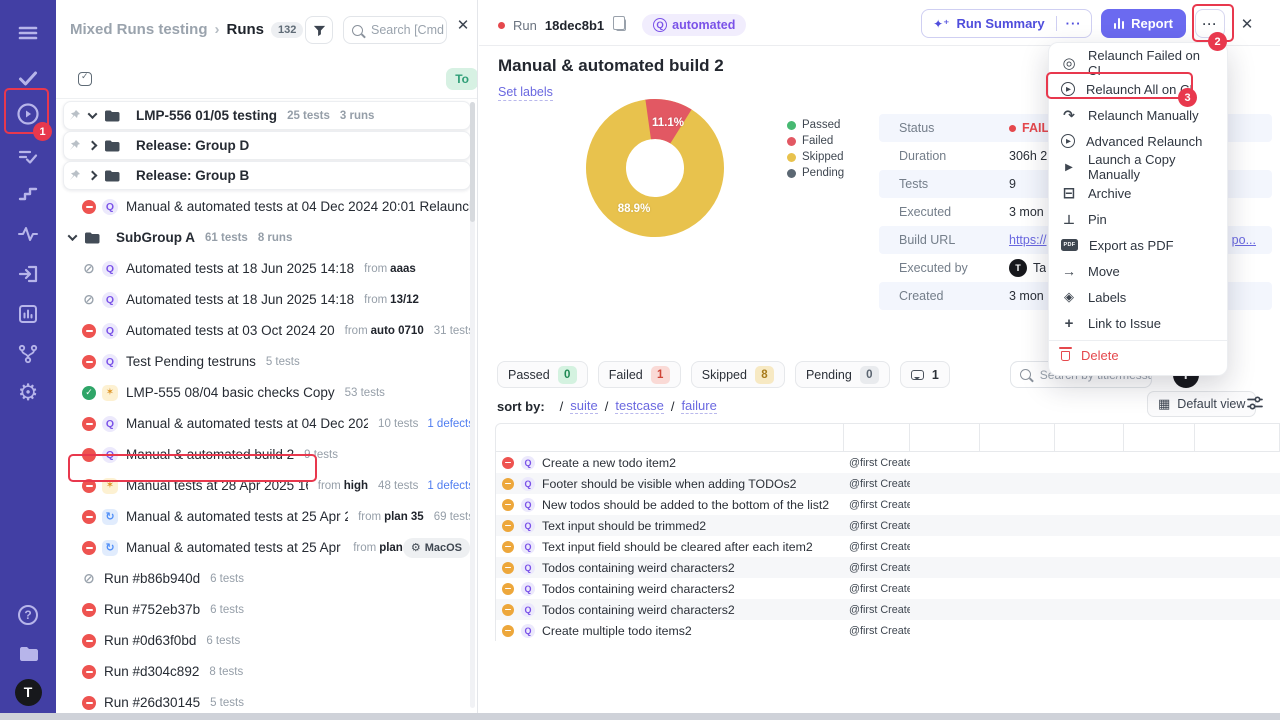  I want to click on menu-item: Launch a Copy Manually, so click(1138, 167).